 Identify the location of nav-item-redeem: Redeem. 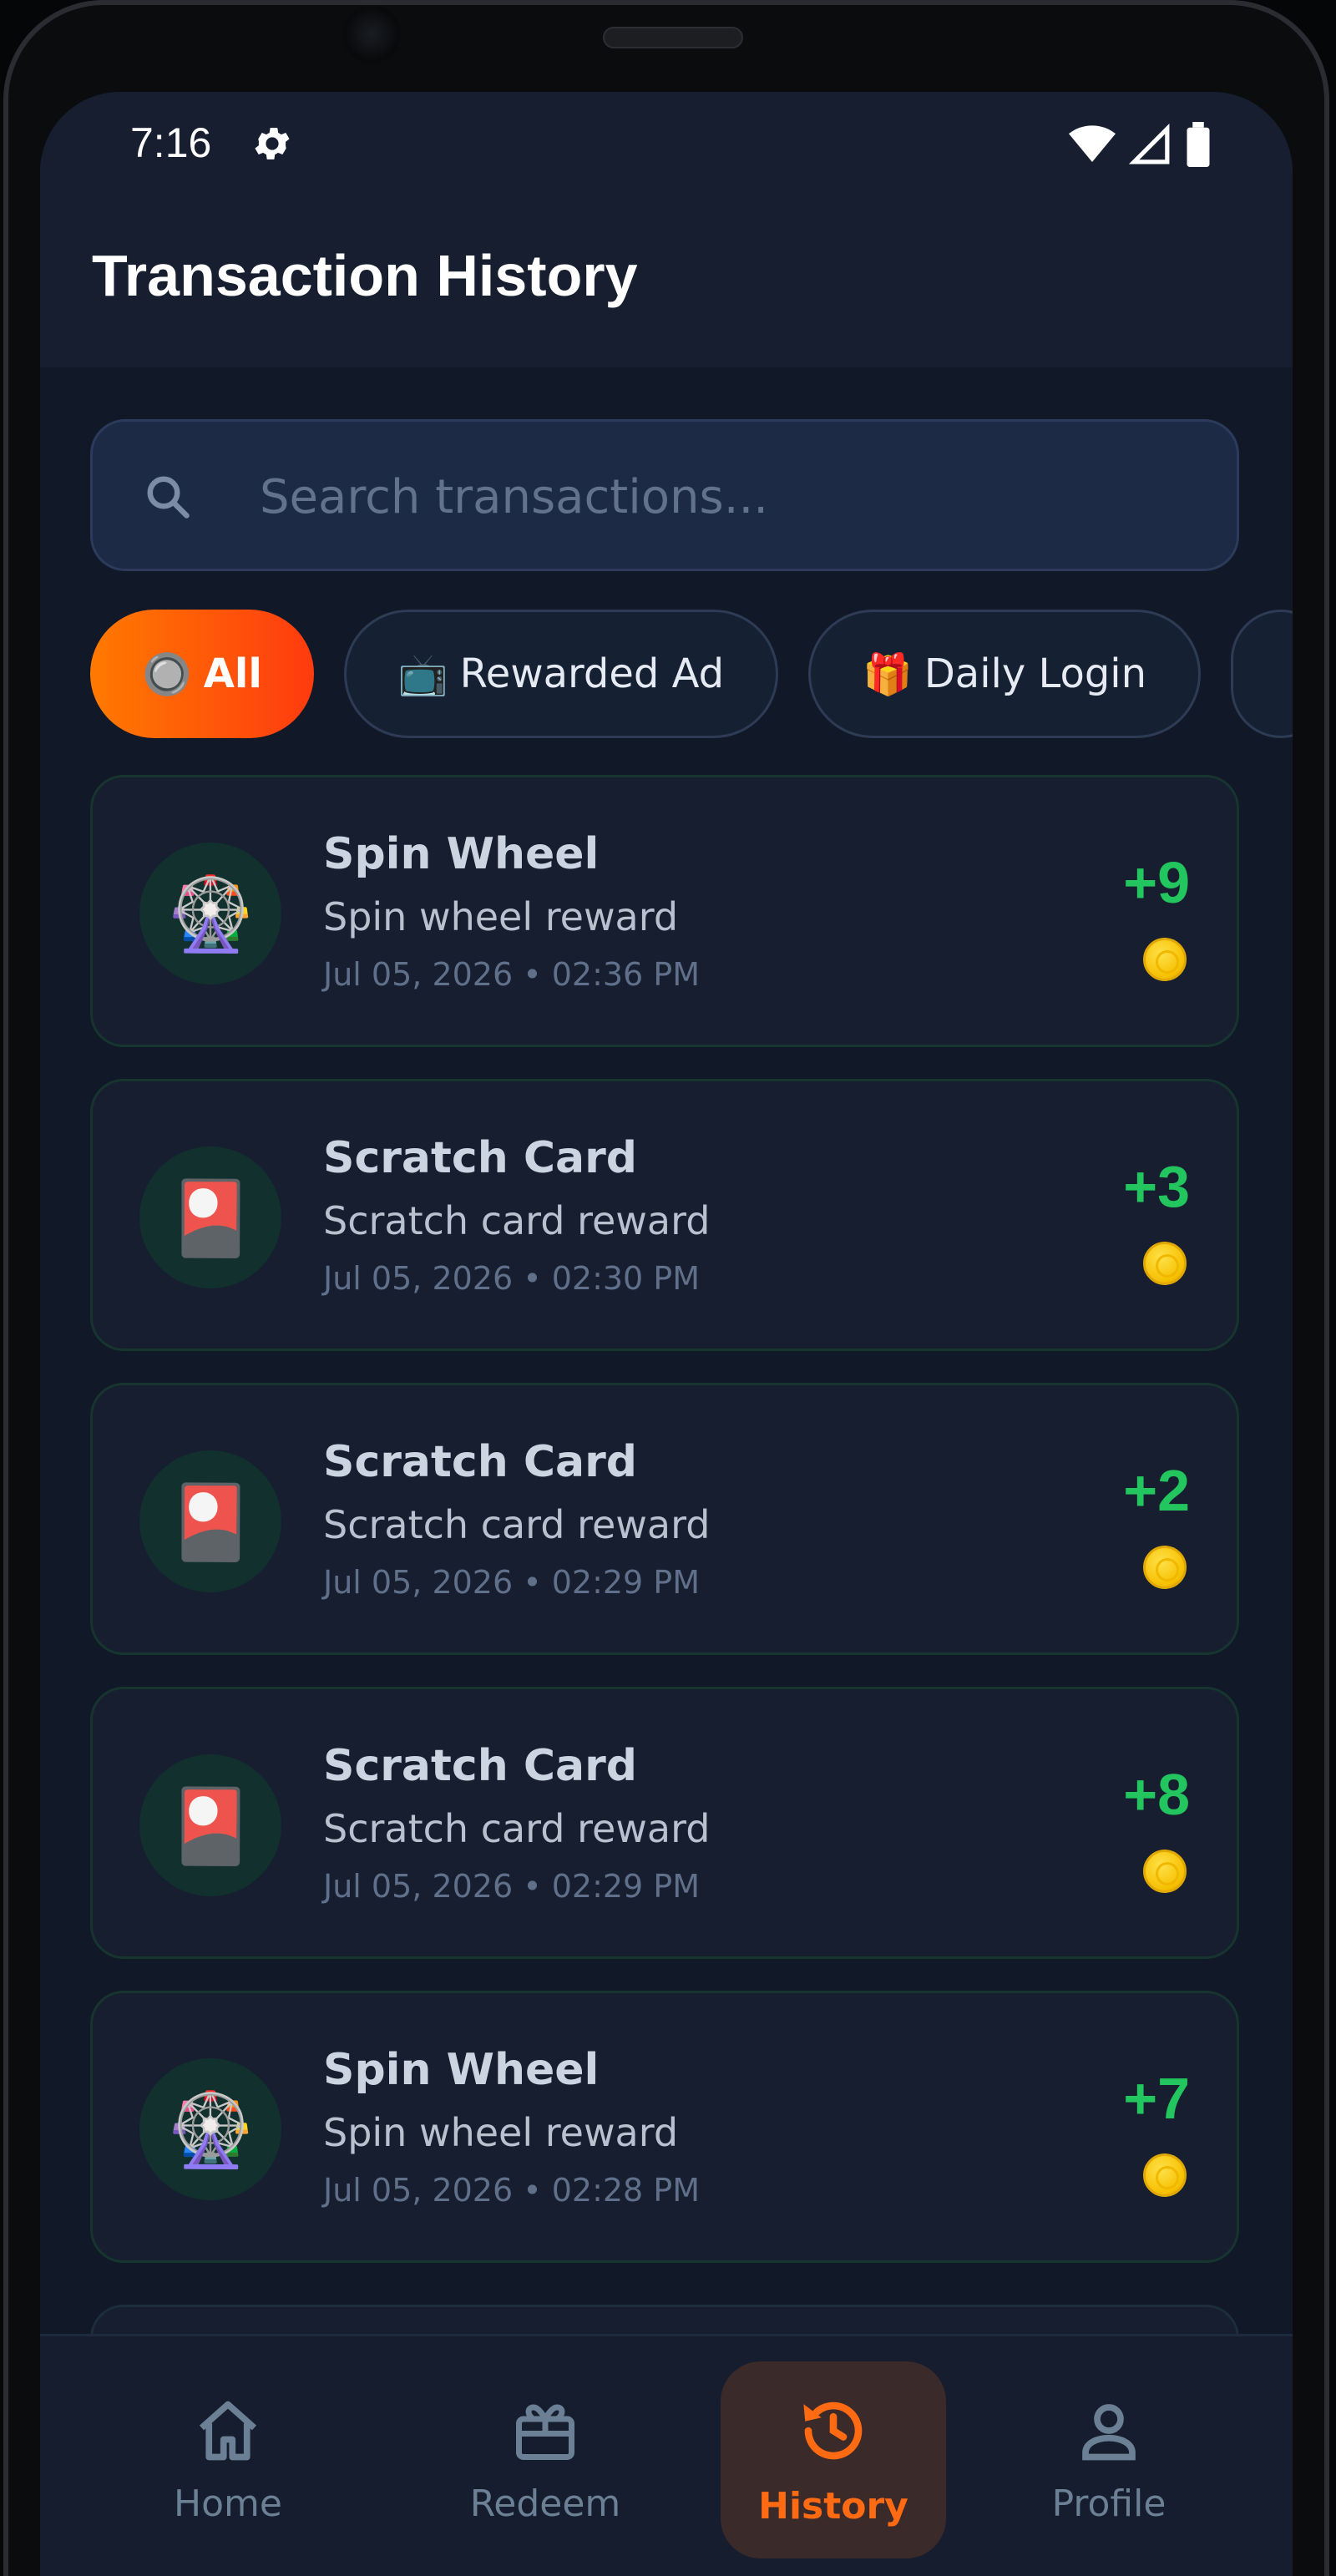
(545, 2459).